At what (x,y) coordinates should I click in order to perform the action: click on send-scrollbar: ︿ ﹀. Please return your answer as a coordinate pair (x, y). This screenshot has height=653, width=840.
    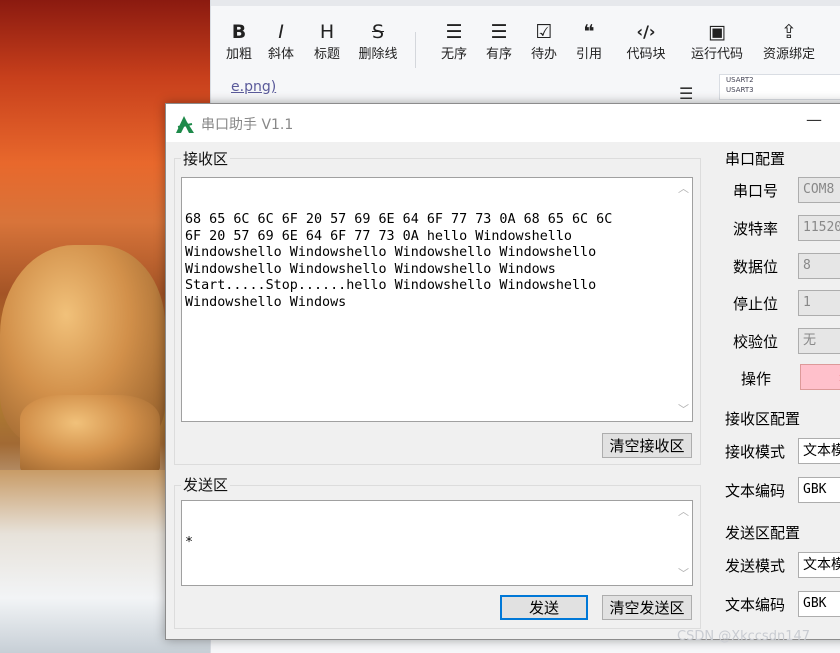
    Looking at the image, I should click on (683, 543).